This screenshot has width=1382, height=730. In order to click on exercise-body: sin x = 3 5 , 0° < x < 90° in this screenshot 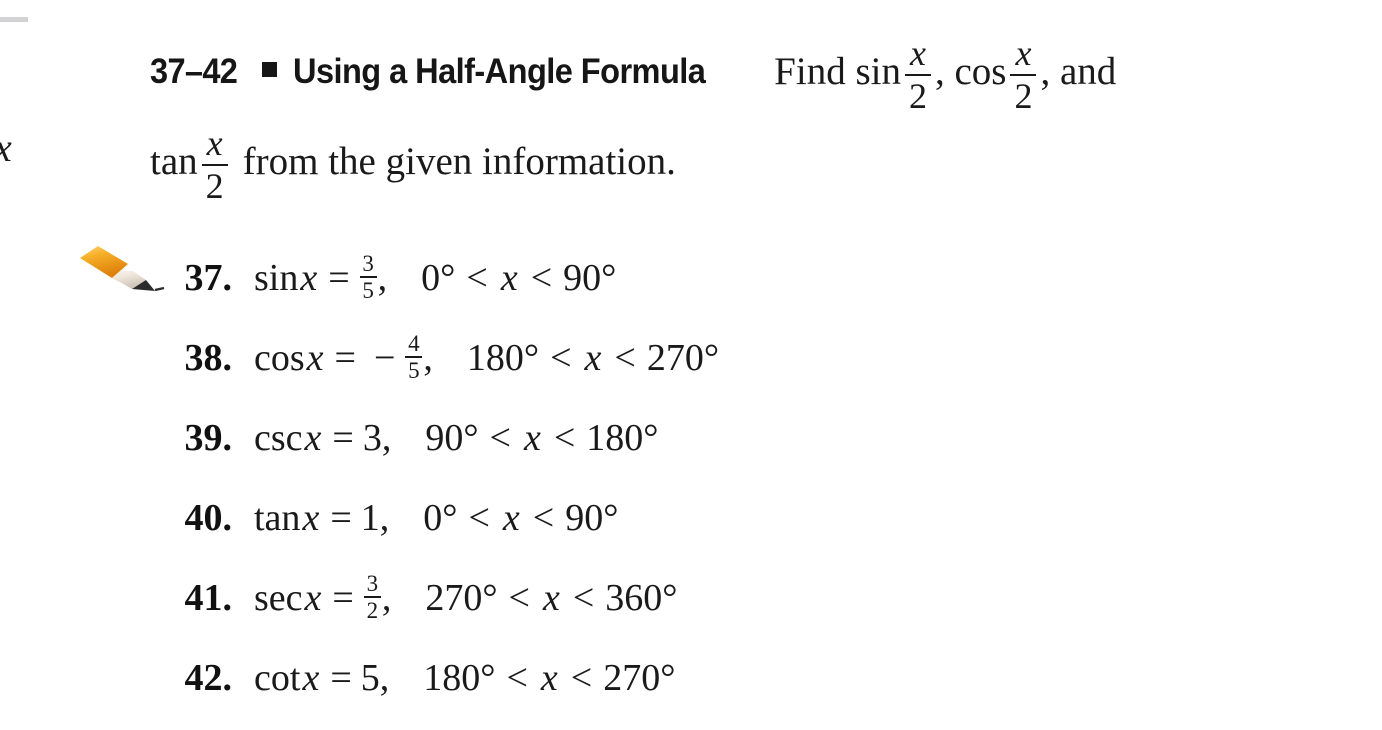, I will do `click(435, 277)`.